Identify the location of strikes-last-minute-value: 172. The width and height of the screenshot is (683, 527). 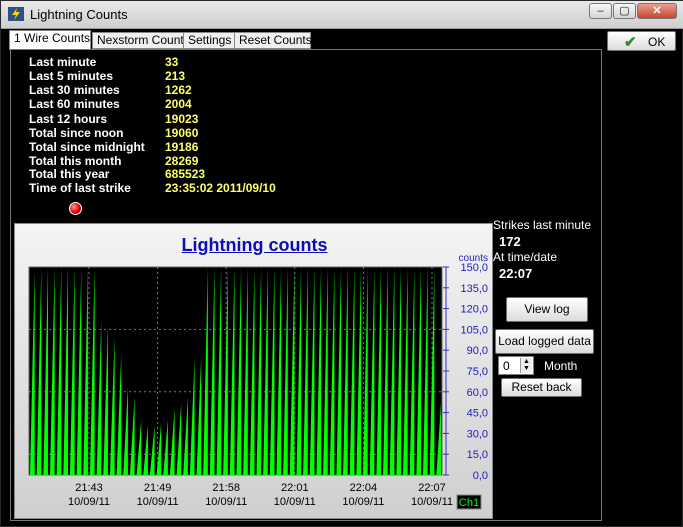
(510, 241).